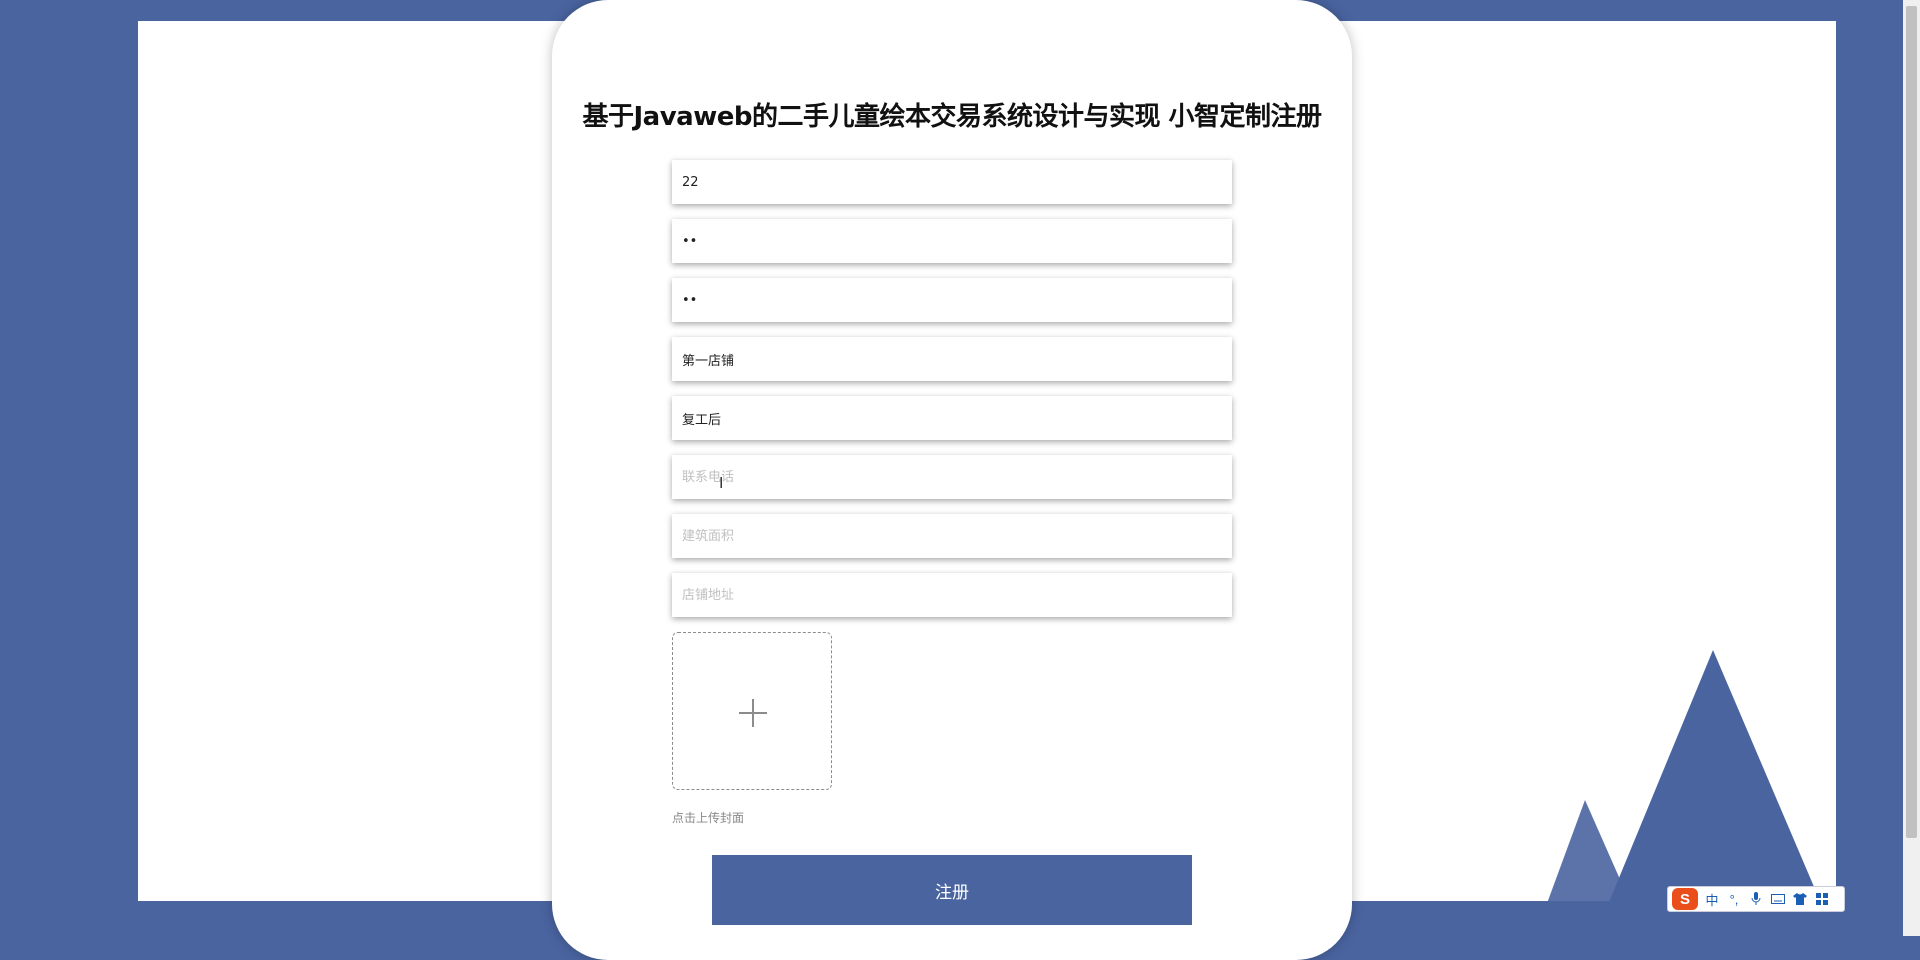 This screenshot has width=1920, height=960. What do you see at coordinates (1911, 422) in the screenshot?
I see `scrollbar-thumb` at bounding box center [1911, 422].